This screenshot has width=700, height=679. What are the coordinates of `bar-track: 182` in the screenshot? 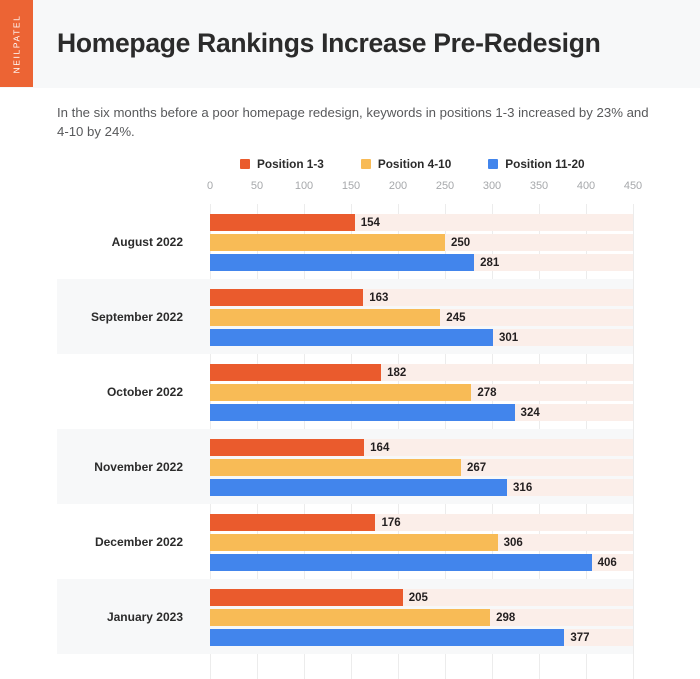 It's located at (421, 372).